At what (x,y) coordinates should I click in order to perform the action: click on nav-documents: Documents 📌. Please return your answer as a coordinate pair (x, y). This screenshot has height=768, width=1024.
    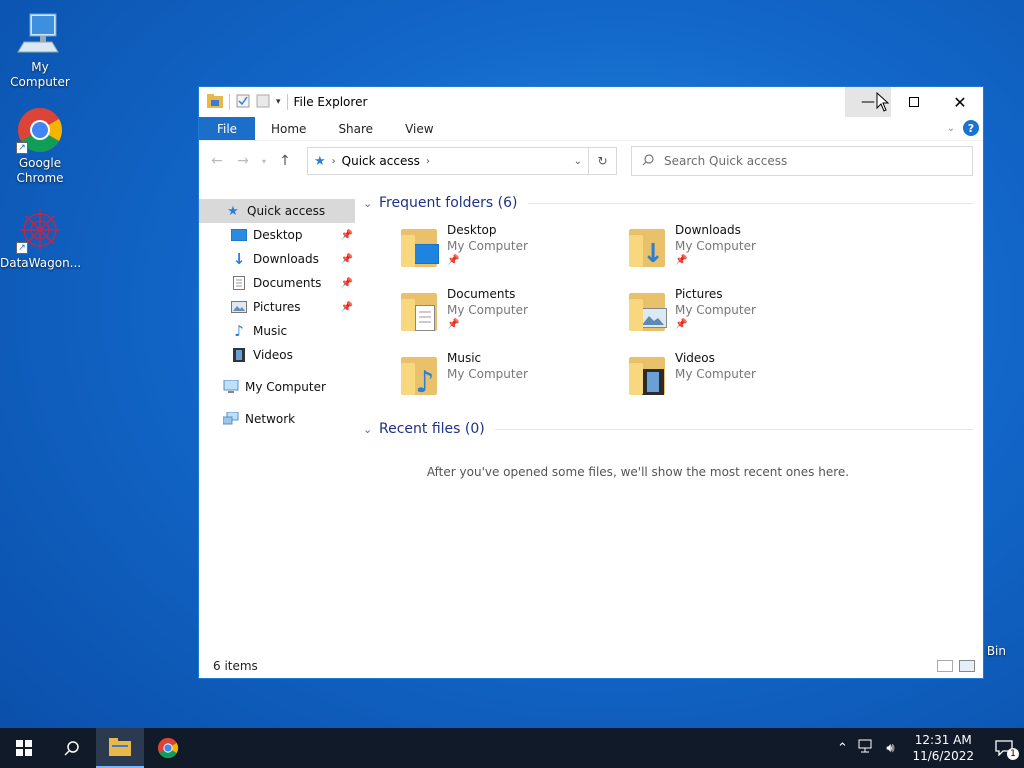
    Looking at the image, I should click on (279, 283).